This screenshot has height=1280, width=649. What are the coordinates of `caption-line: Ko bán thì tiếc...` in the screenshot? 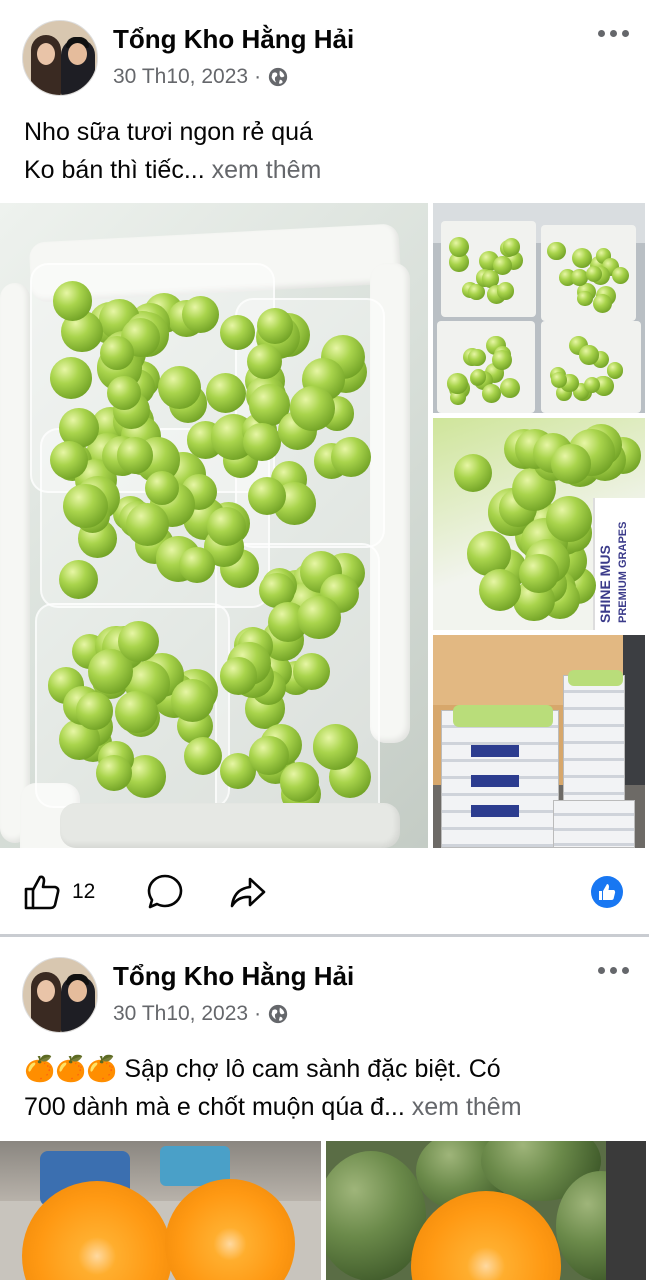 It's located at (114, 170).